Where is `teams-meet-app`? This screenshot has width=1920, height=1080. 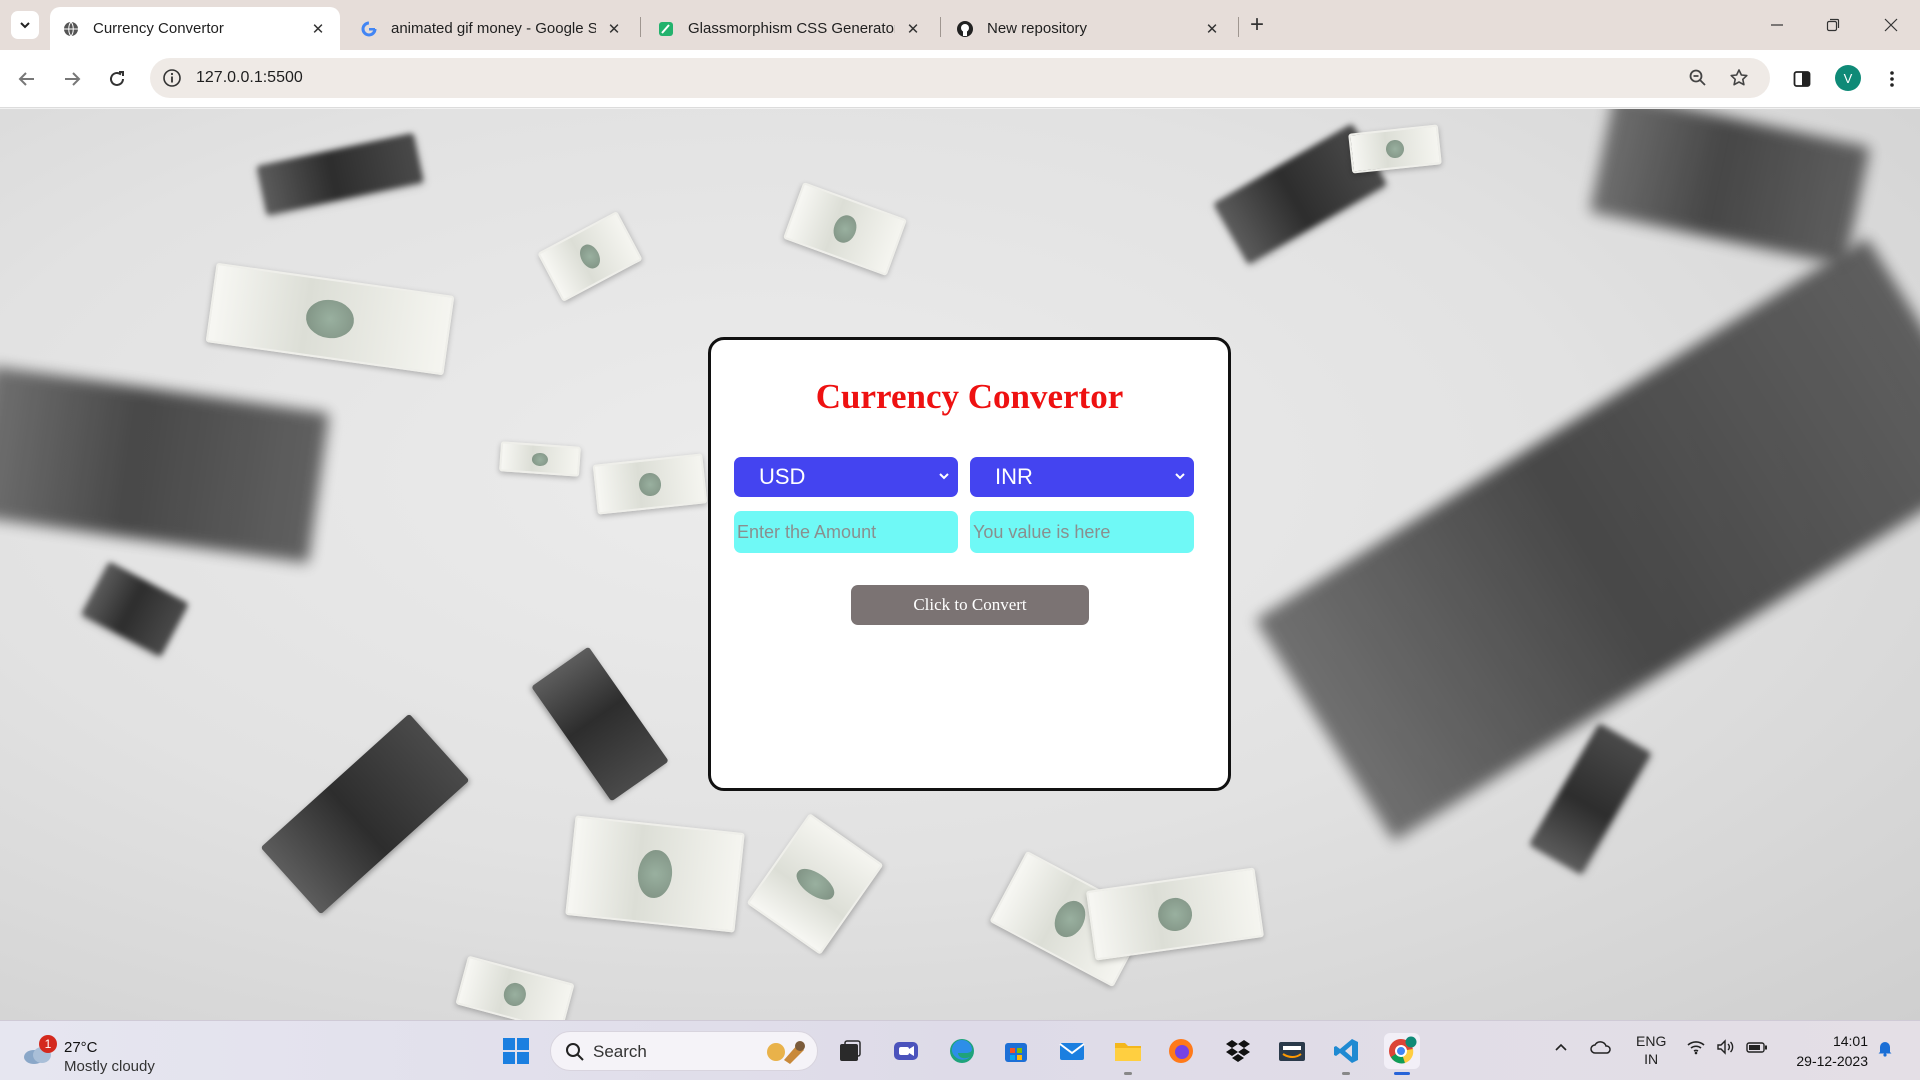
teams-meet-app is located at coordinates (906, 1051).